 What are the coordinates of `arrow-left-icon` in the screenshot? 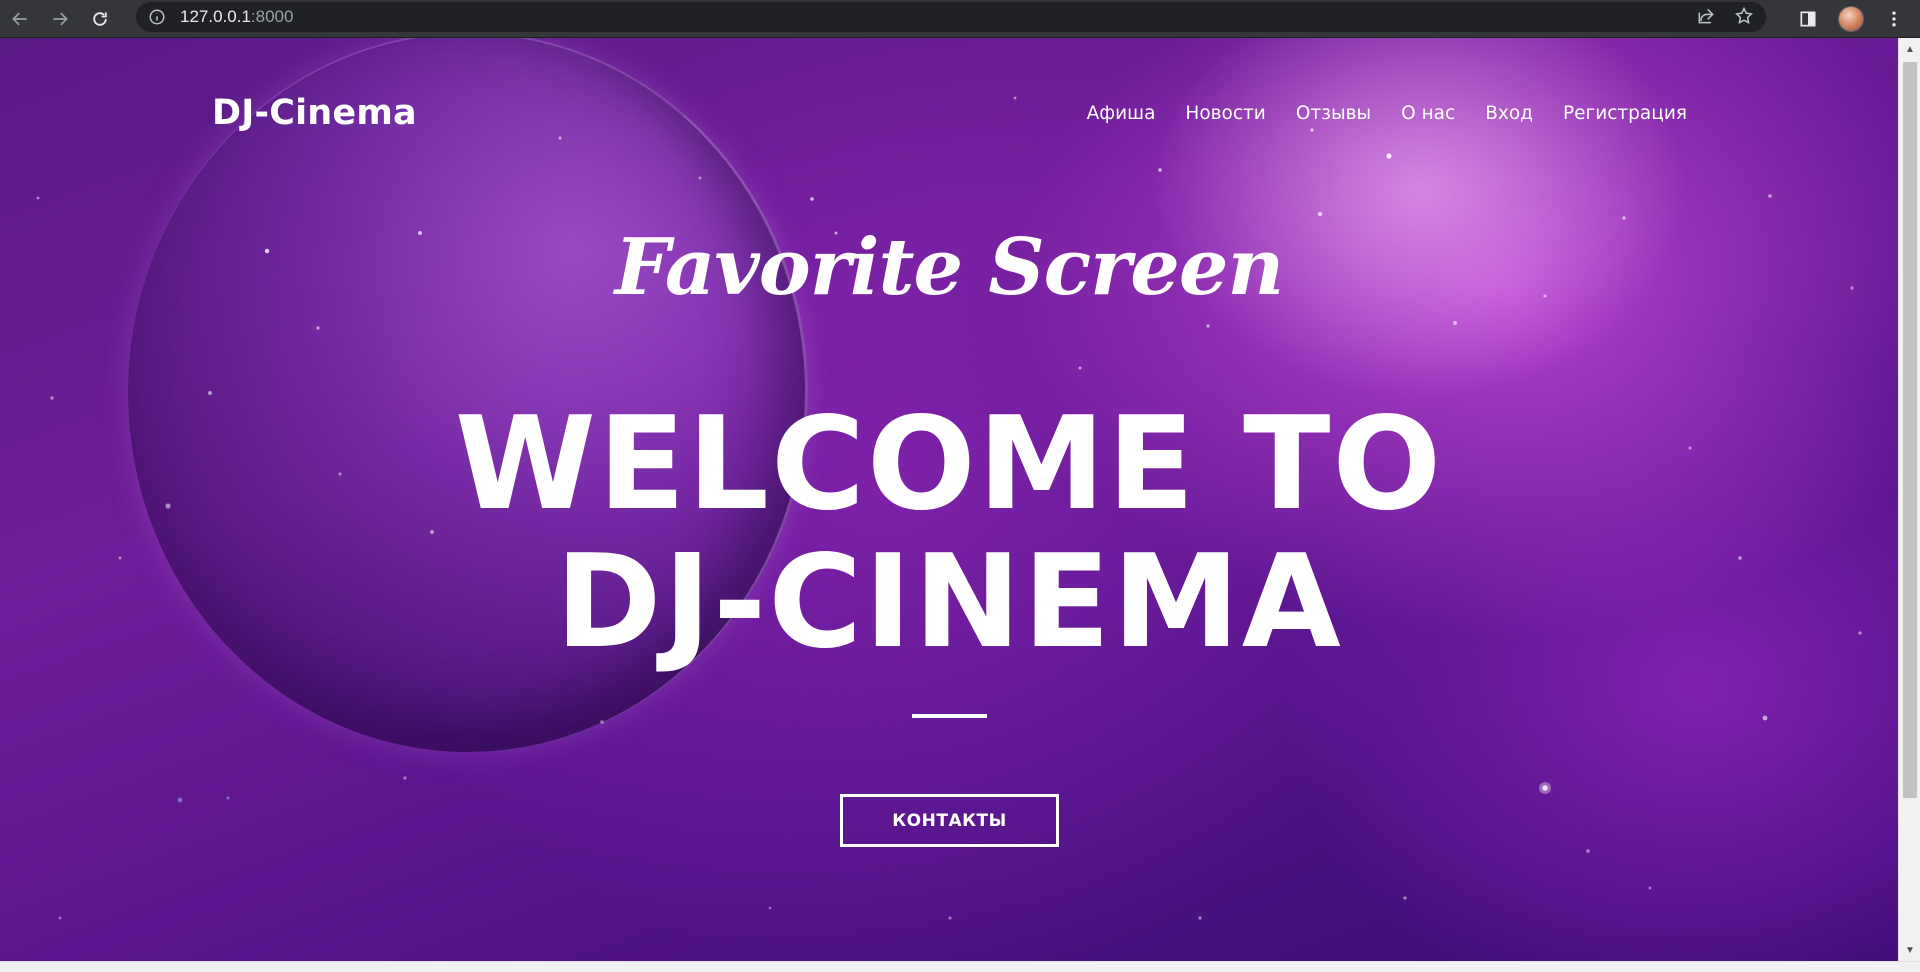 It's located at (19, 18).